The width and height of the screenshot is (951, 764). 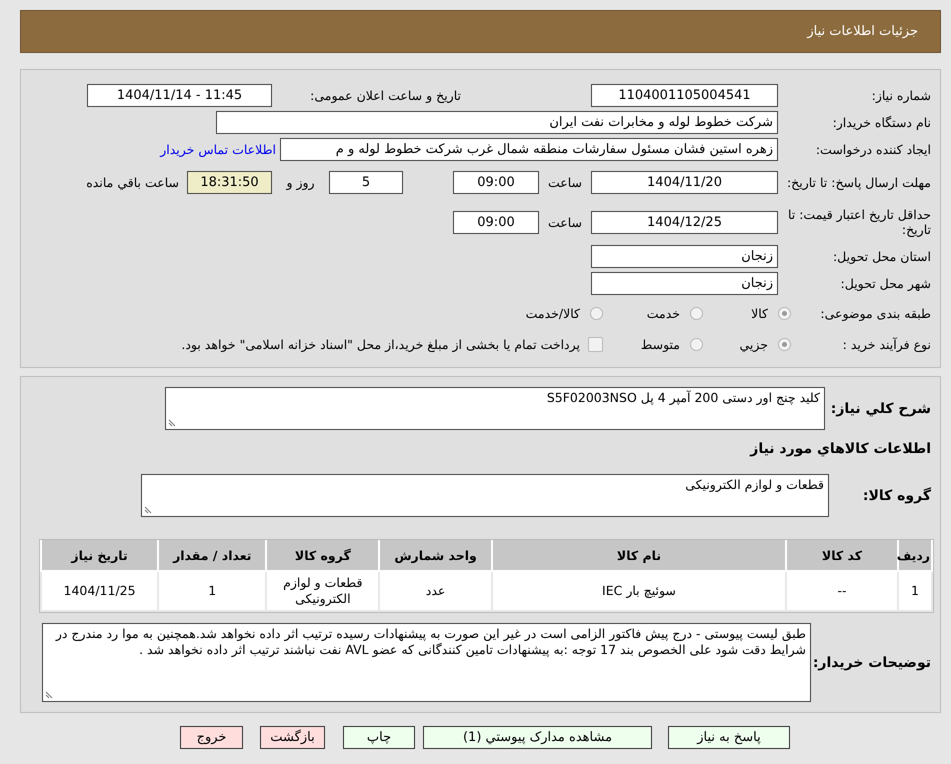 I want to click on table-cell: --, so click(x=842, y=591).